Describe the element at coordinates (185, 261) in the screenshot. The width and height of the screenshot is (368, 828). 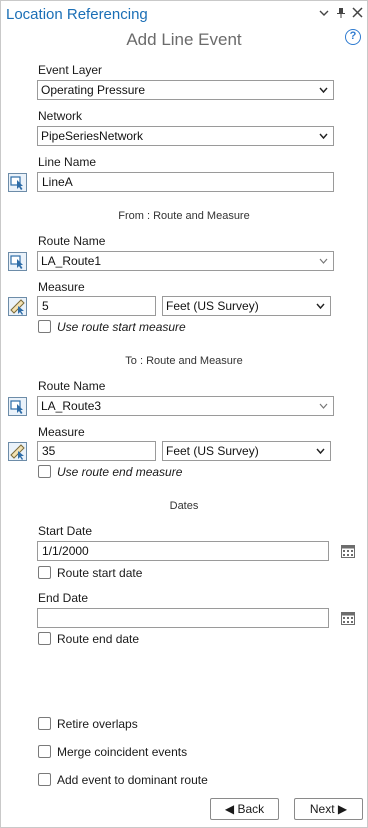
I see `from-route-dropdown: LA_Route1` at that location.